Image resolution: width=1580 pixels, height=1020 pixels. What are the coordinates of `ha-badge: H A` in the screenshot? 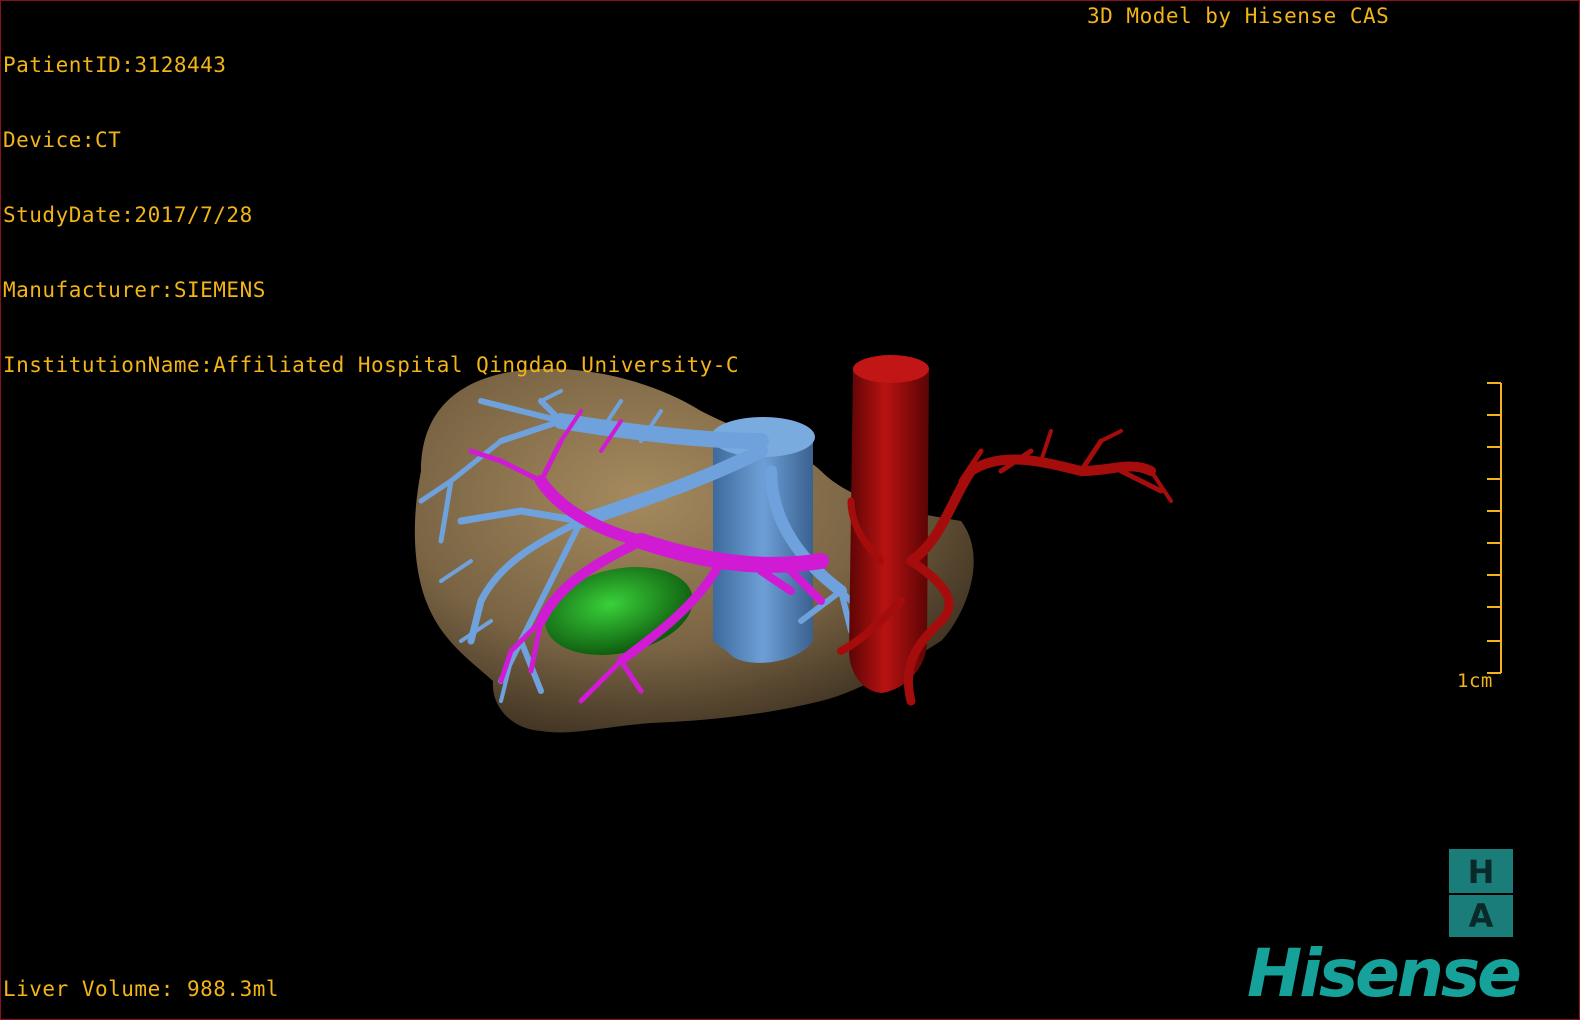 It's located at (1481, 893).